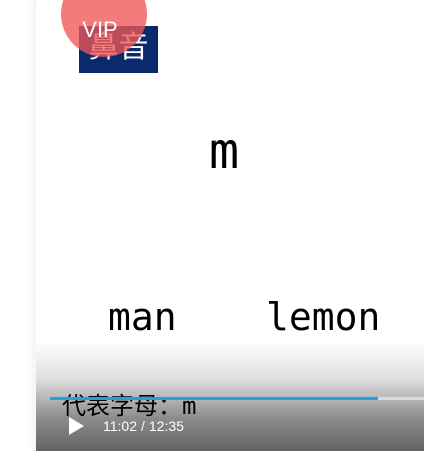 Image resolution: width=424 pixels, height=451 pixels. I want to click on progress-bar, so click(237, 398).